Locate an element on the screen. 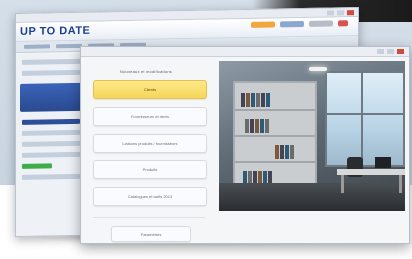  app-logo: UP TO DATE is located at coordinates (55, 31).